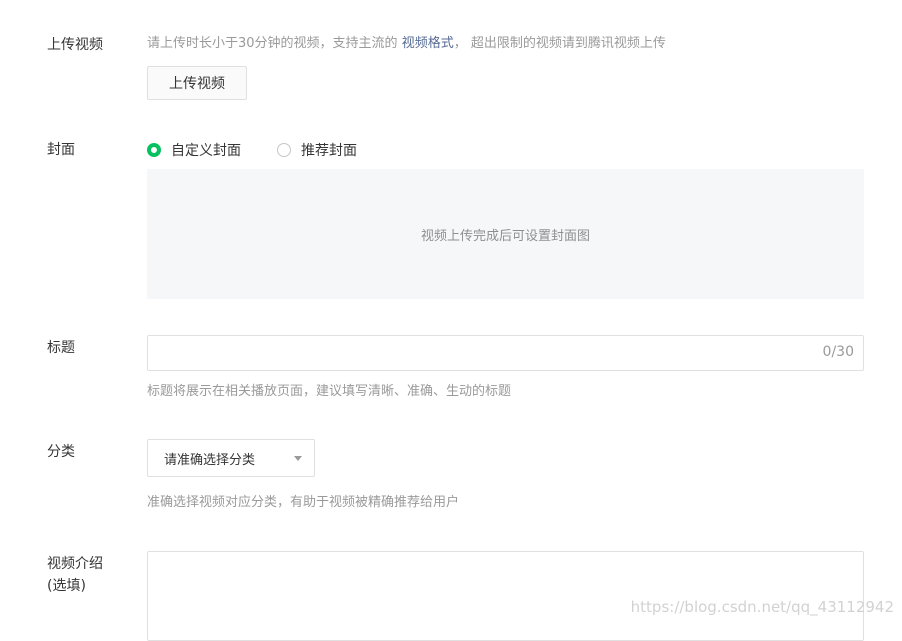  I want to click on intro-label-line2: (选填), so click(66, 586).